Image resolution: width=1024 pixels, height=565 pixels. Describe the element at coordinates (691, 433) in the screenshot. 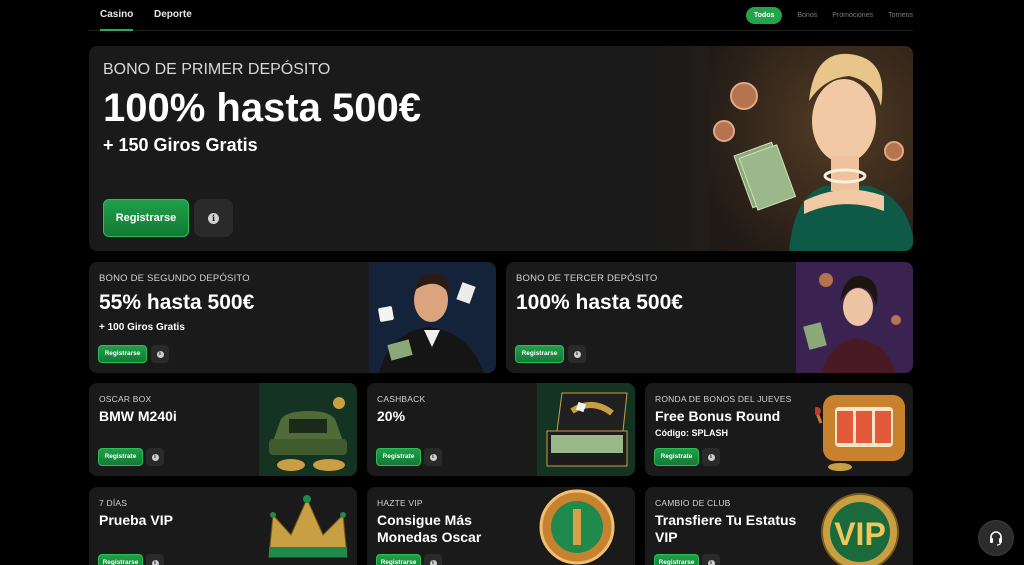

I see `promo-subtitle: Código: SPLASH` at that location.